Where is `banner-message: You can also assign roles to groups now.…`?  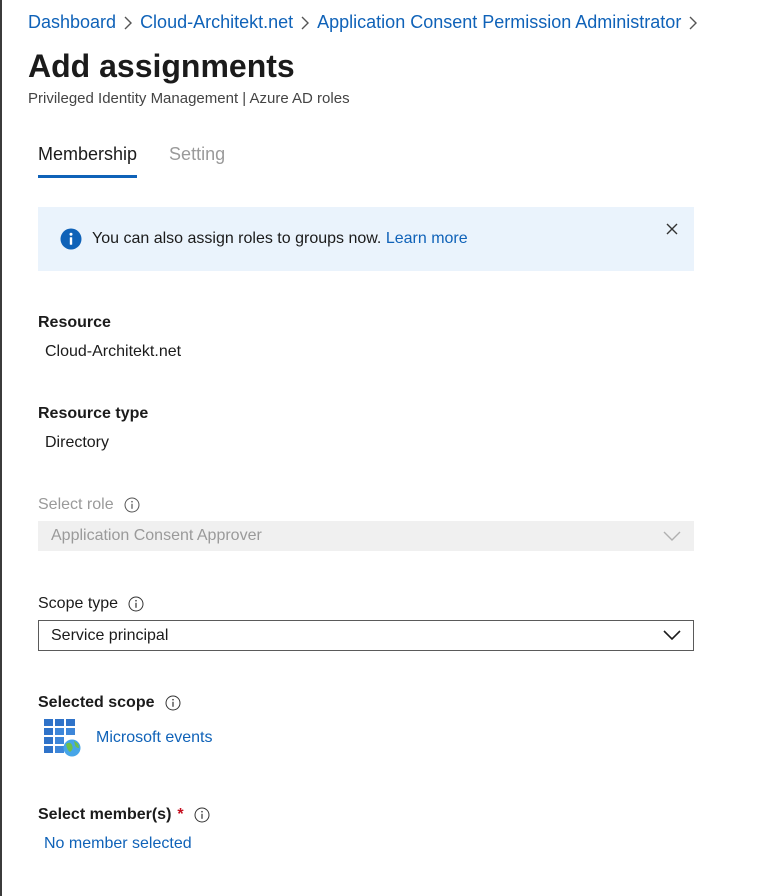
banner-message: You can also assign roles to groups now.… is located at coordinates (280, 239).